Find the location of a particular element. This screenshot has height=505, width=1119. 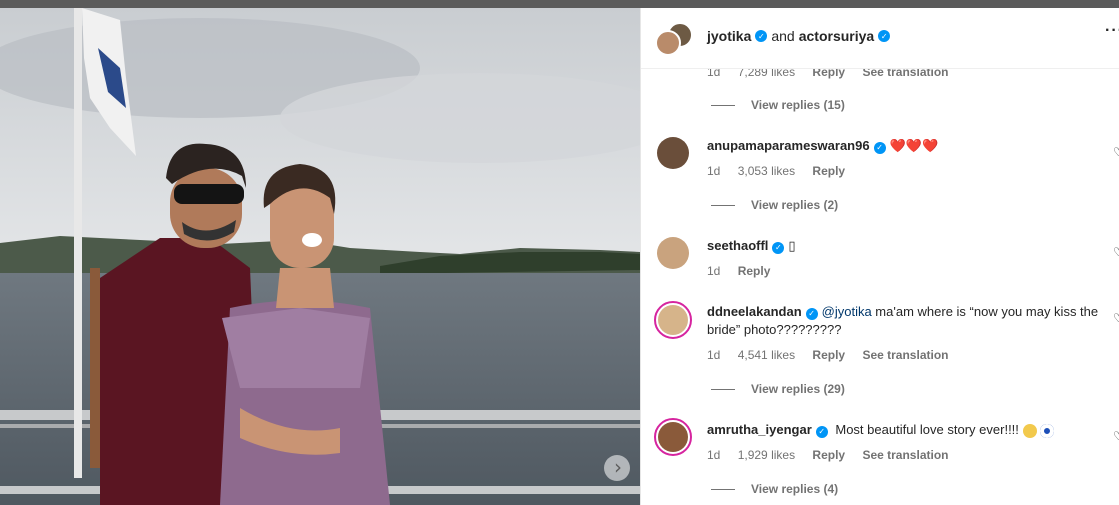

comment-username: ddneelakandan is located at coordinates (754, 311).